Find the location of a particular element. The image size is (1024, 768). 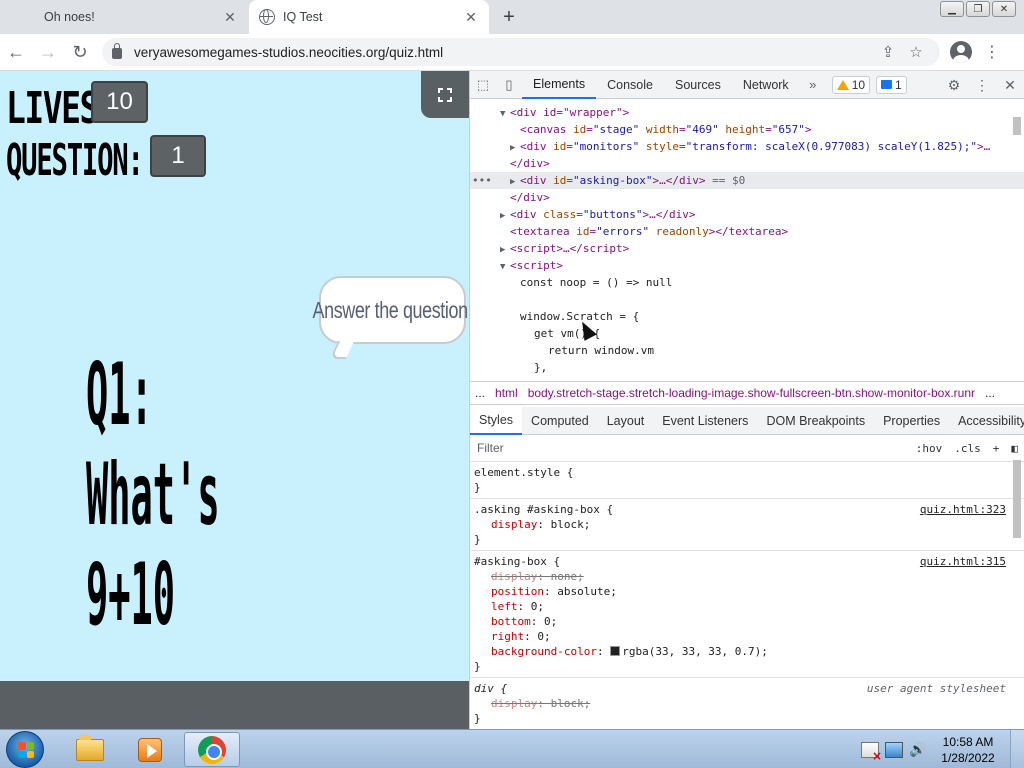

close-devtools-icon: ✕ is located at coordinates (1010, 85).